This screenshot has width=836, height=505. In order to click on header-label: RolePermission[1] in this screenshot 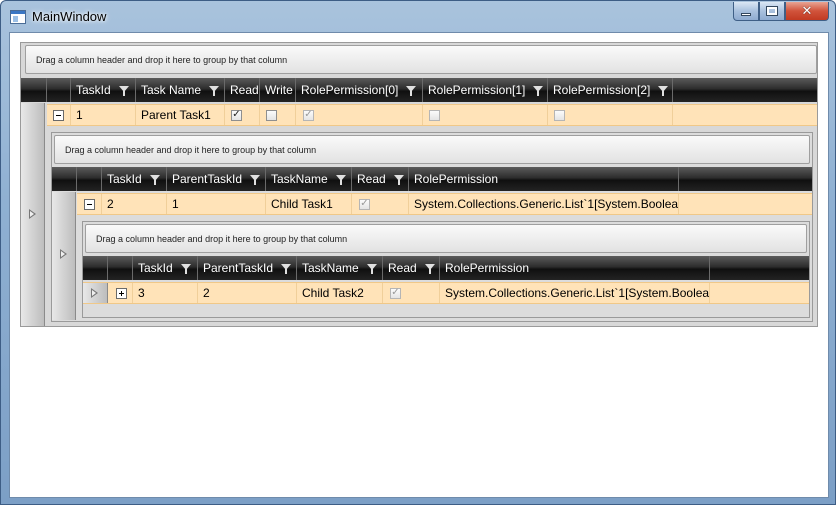, I will do `click(477, 90)`.